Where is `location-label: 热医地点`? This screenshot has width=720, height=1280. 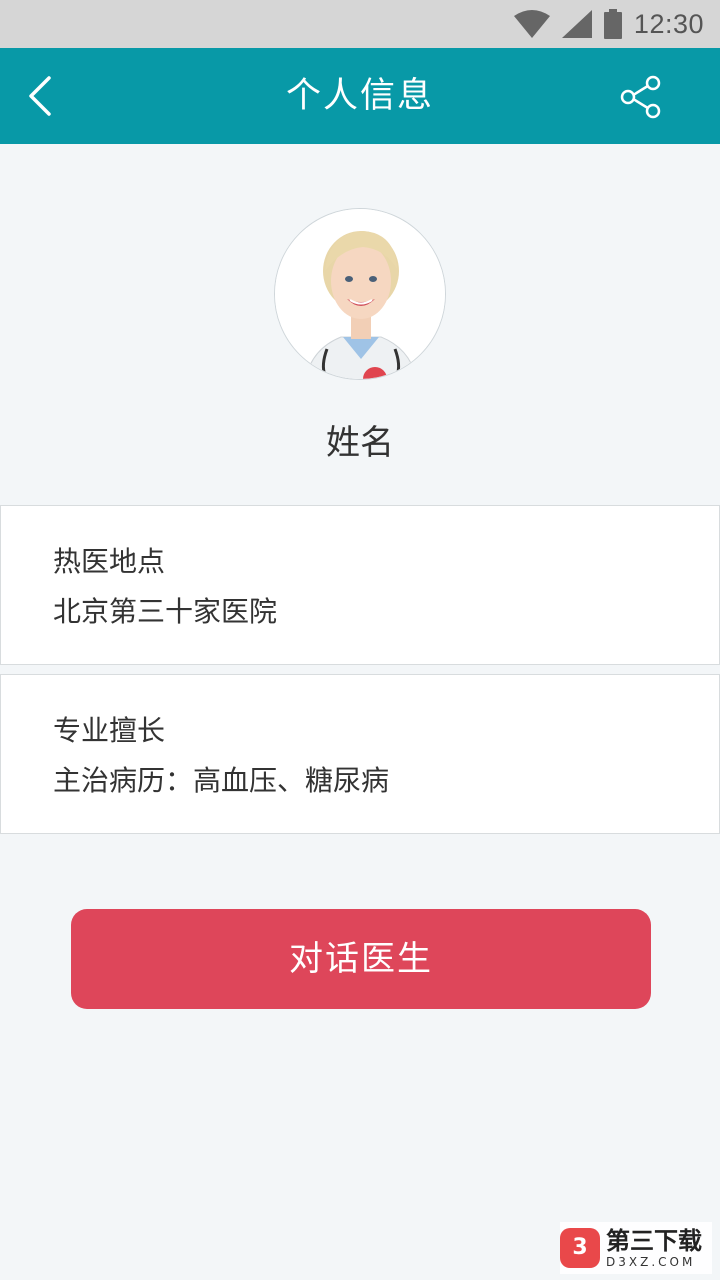
location-label: 热医地点 is located at coordinates (109, 561).